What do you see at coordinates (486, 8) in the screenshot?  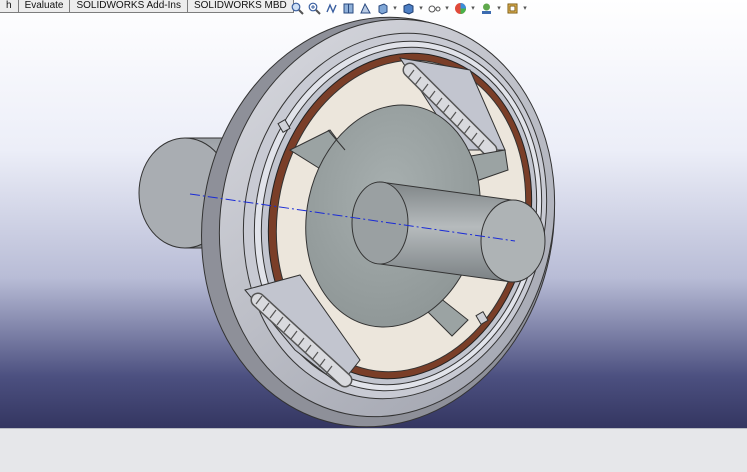 I see `apply-scene-icon` at bounding box center [486, 8].